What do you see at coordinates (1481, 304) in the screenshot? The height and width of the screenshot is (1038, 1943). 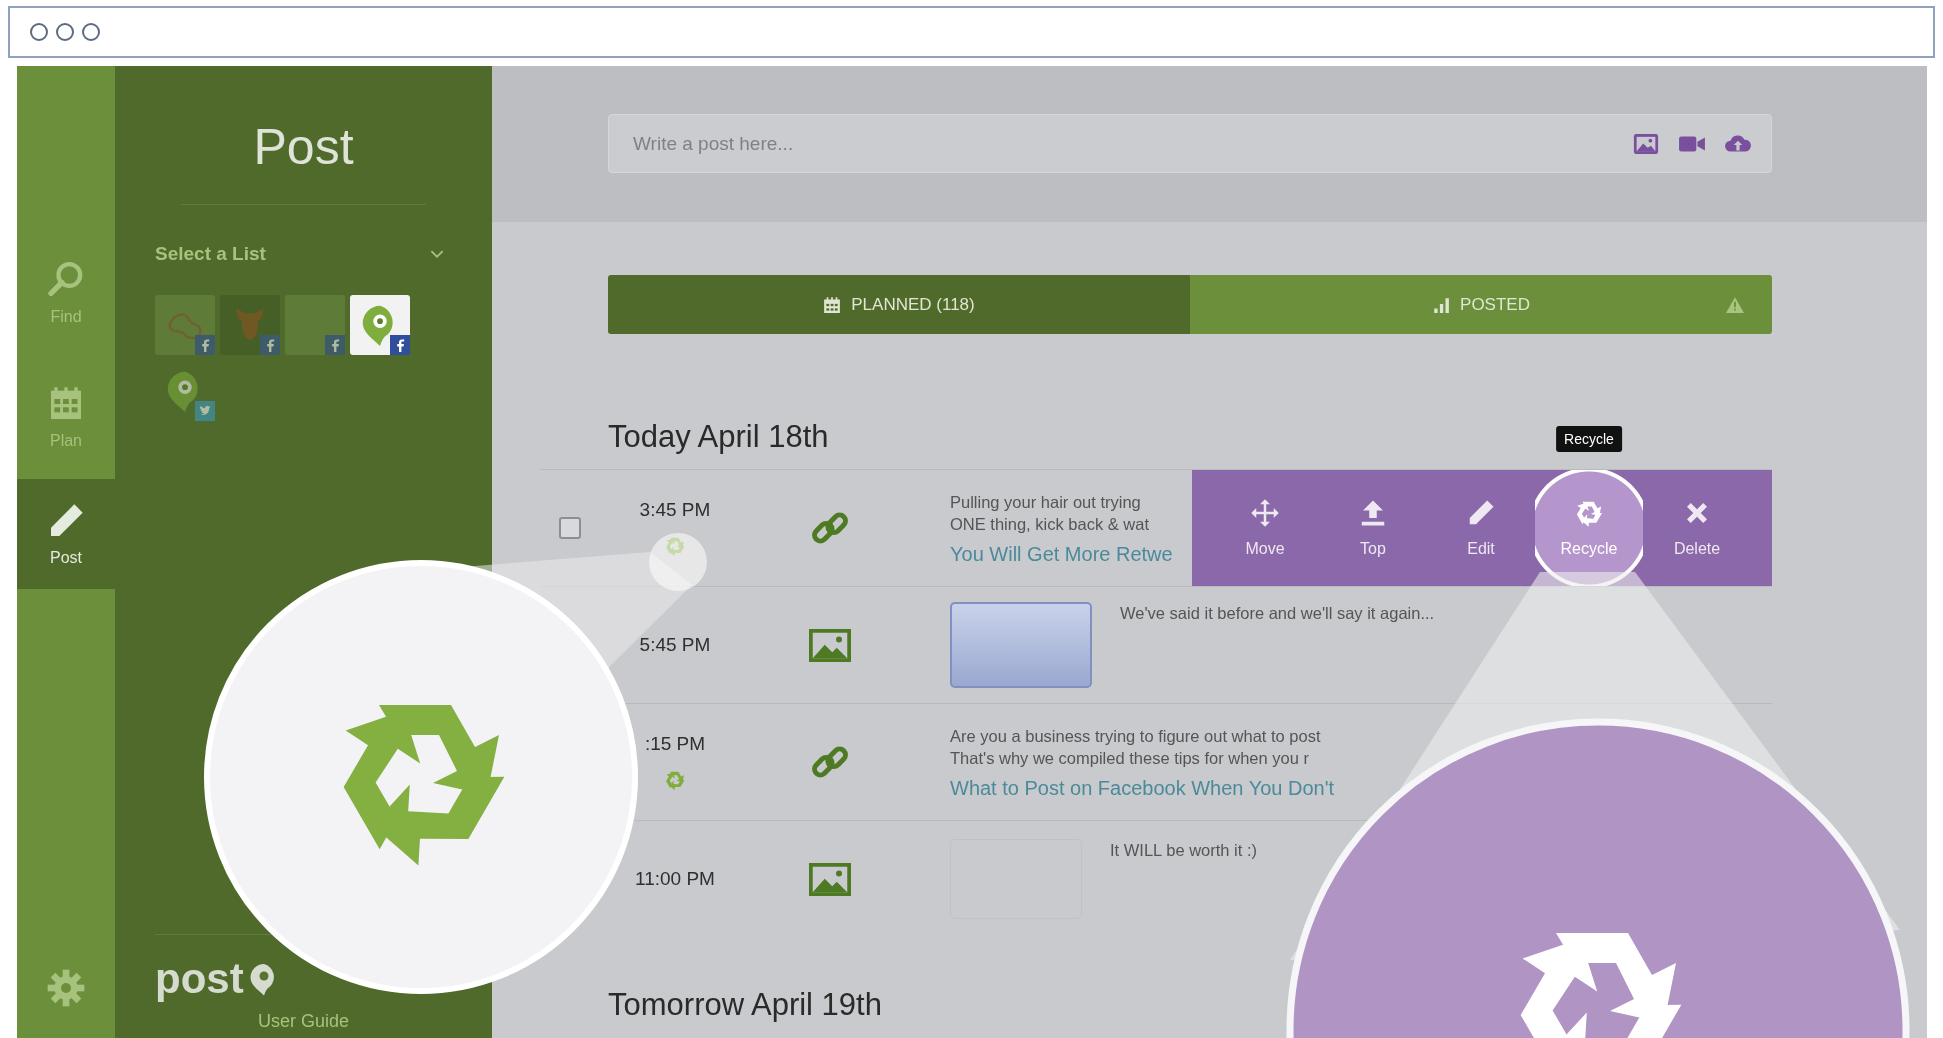 I see `tab: POSTED` at bounding box center [1481, 304].